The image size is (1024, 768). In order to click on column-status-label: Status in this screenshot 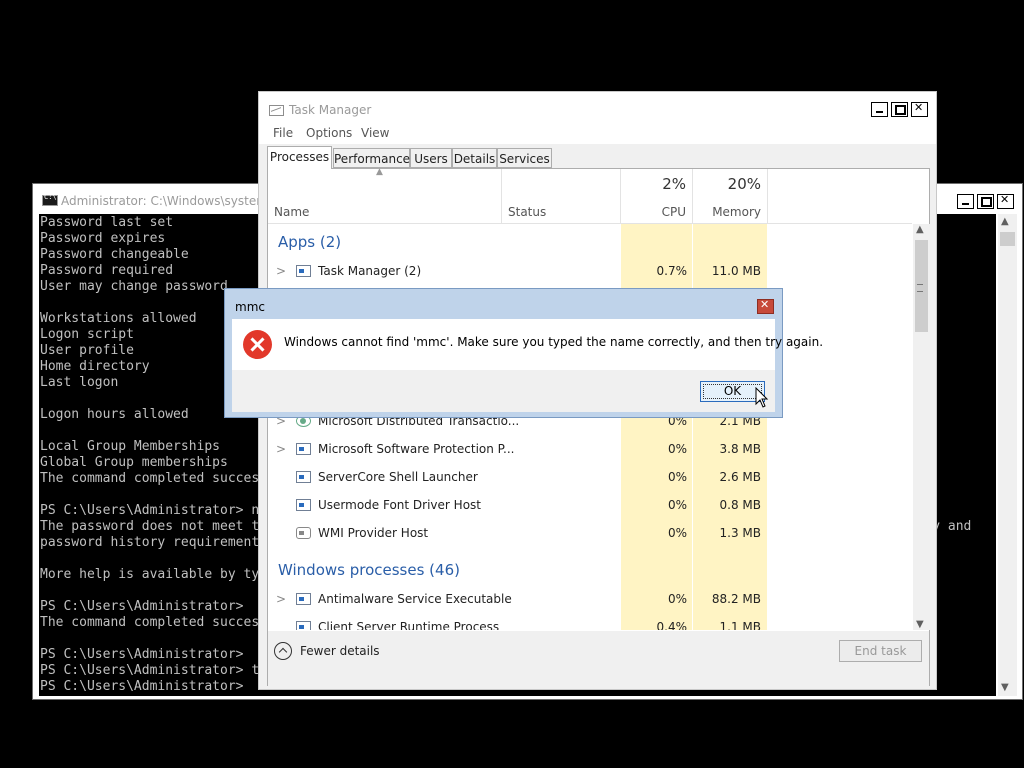, I will do `click(527, 212)`.